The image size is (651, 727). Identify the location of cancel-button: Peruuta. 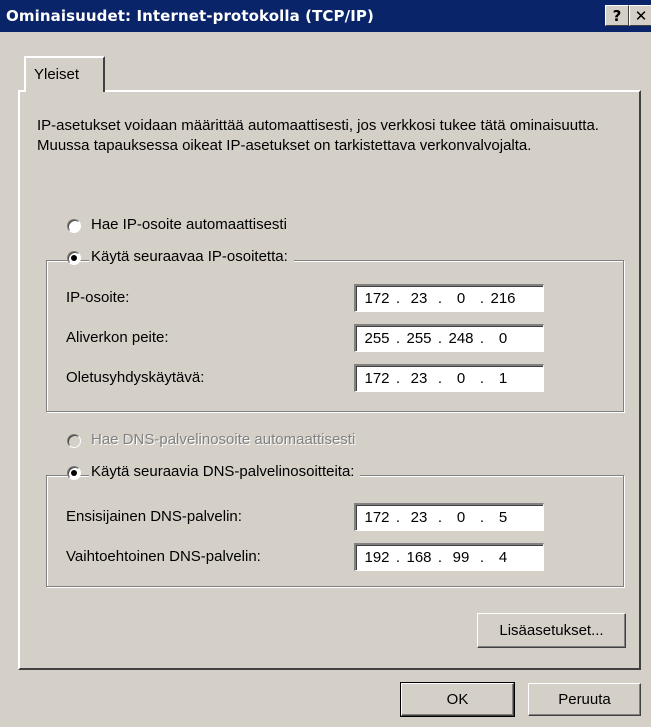
(584, 699).